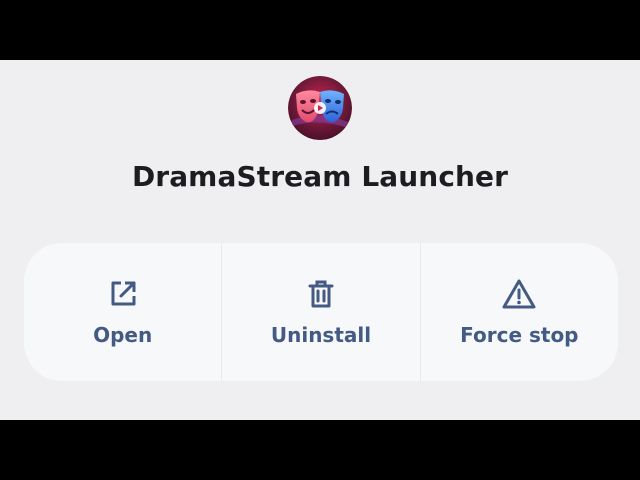 This screenshot has height=480, width=640. What do you see at coordinates (519, 335) in the screenshot?
I see `force-stop-label: Force stop` at bounding box center [519, 335].